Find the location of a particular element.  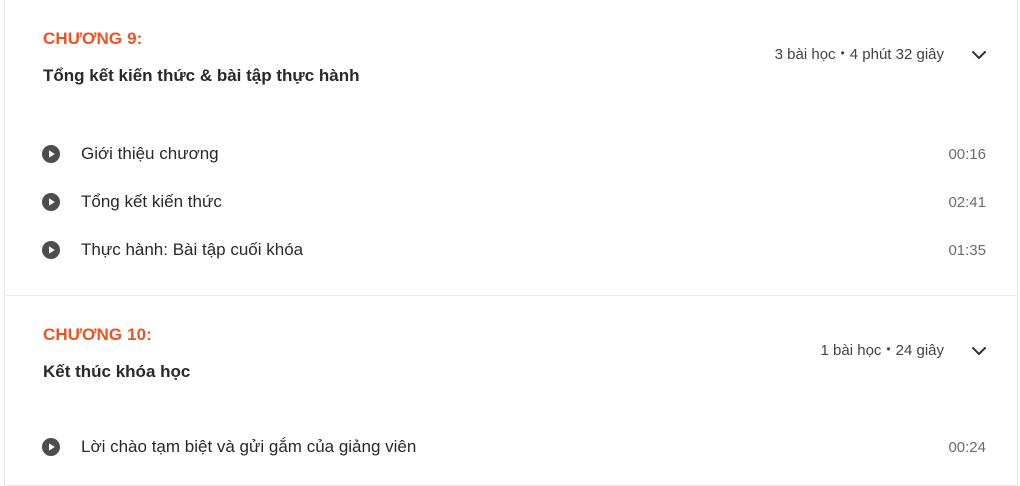

chapter-title: Tổng kết kiến thức & bài tập thực hành is located at coordinates (201, 75).